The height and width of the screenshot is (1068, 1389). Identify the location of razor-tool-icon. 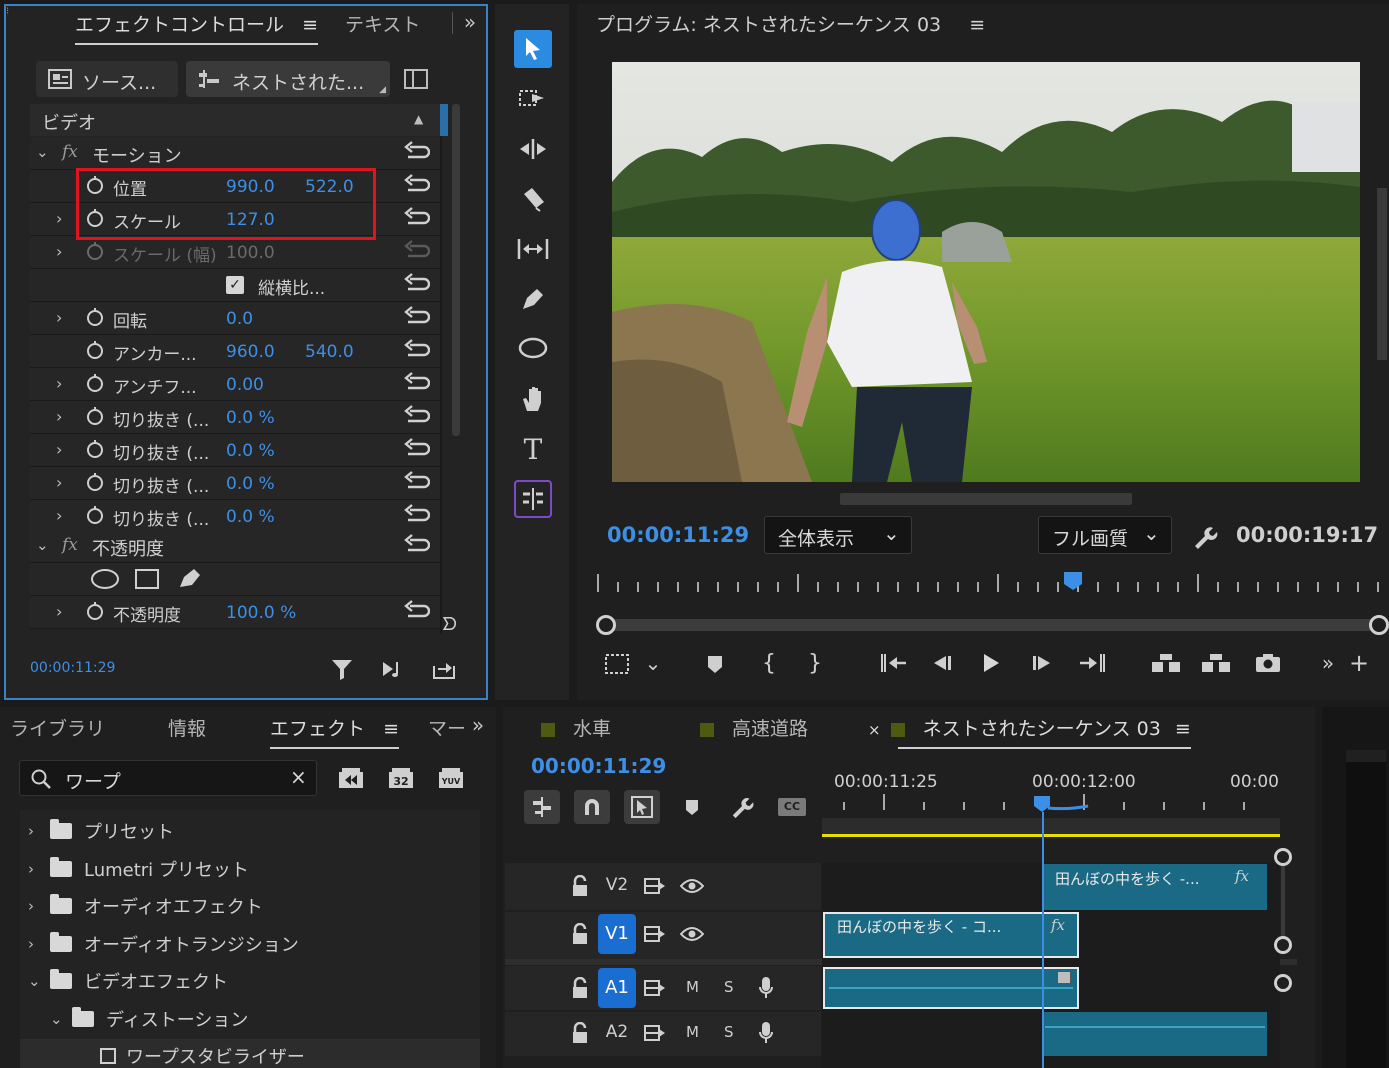
(533, 199).